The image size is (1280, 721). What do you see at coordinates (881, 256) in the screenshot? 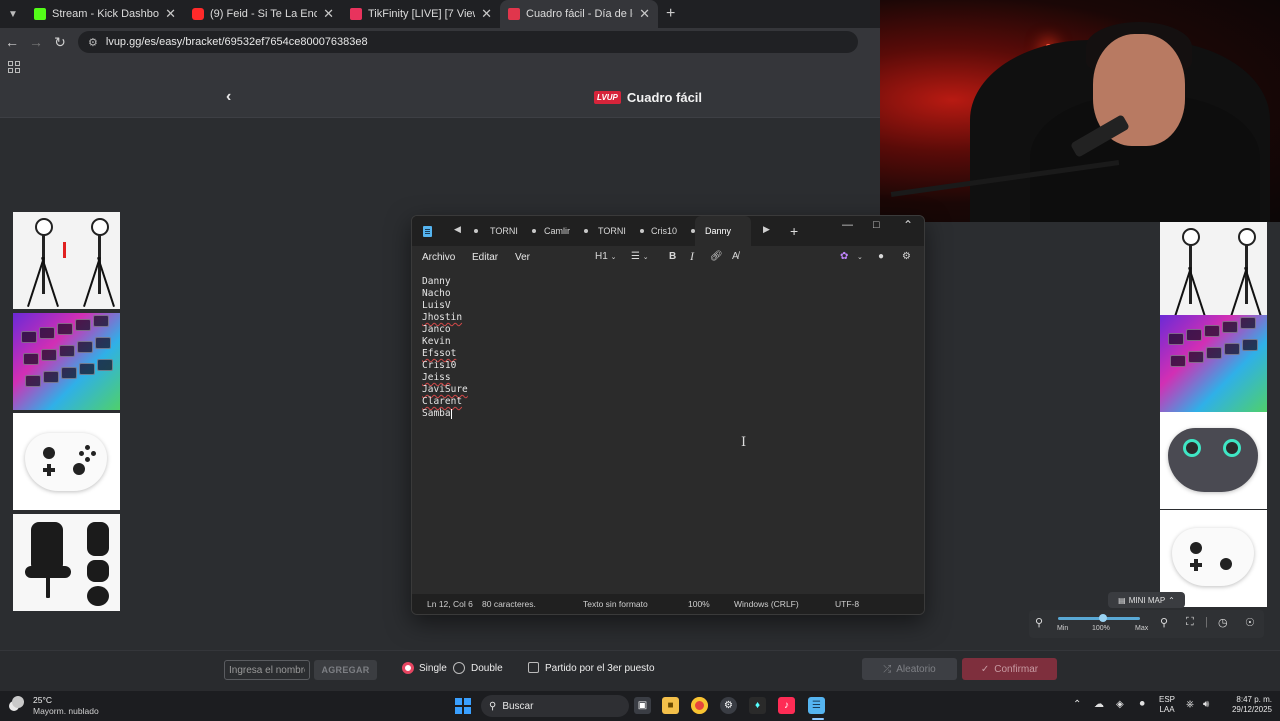
I see `account-avatar-icon: ●` at bounding box center [881, 256].